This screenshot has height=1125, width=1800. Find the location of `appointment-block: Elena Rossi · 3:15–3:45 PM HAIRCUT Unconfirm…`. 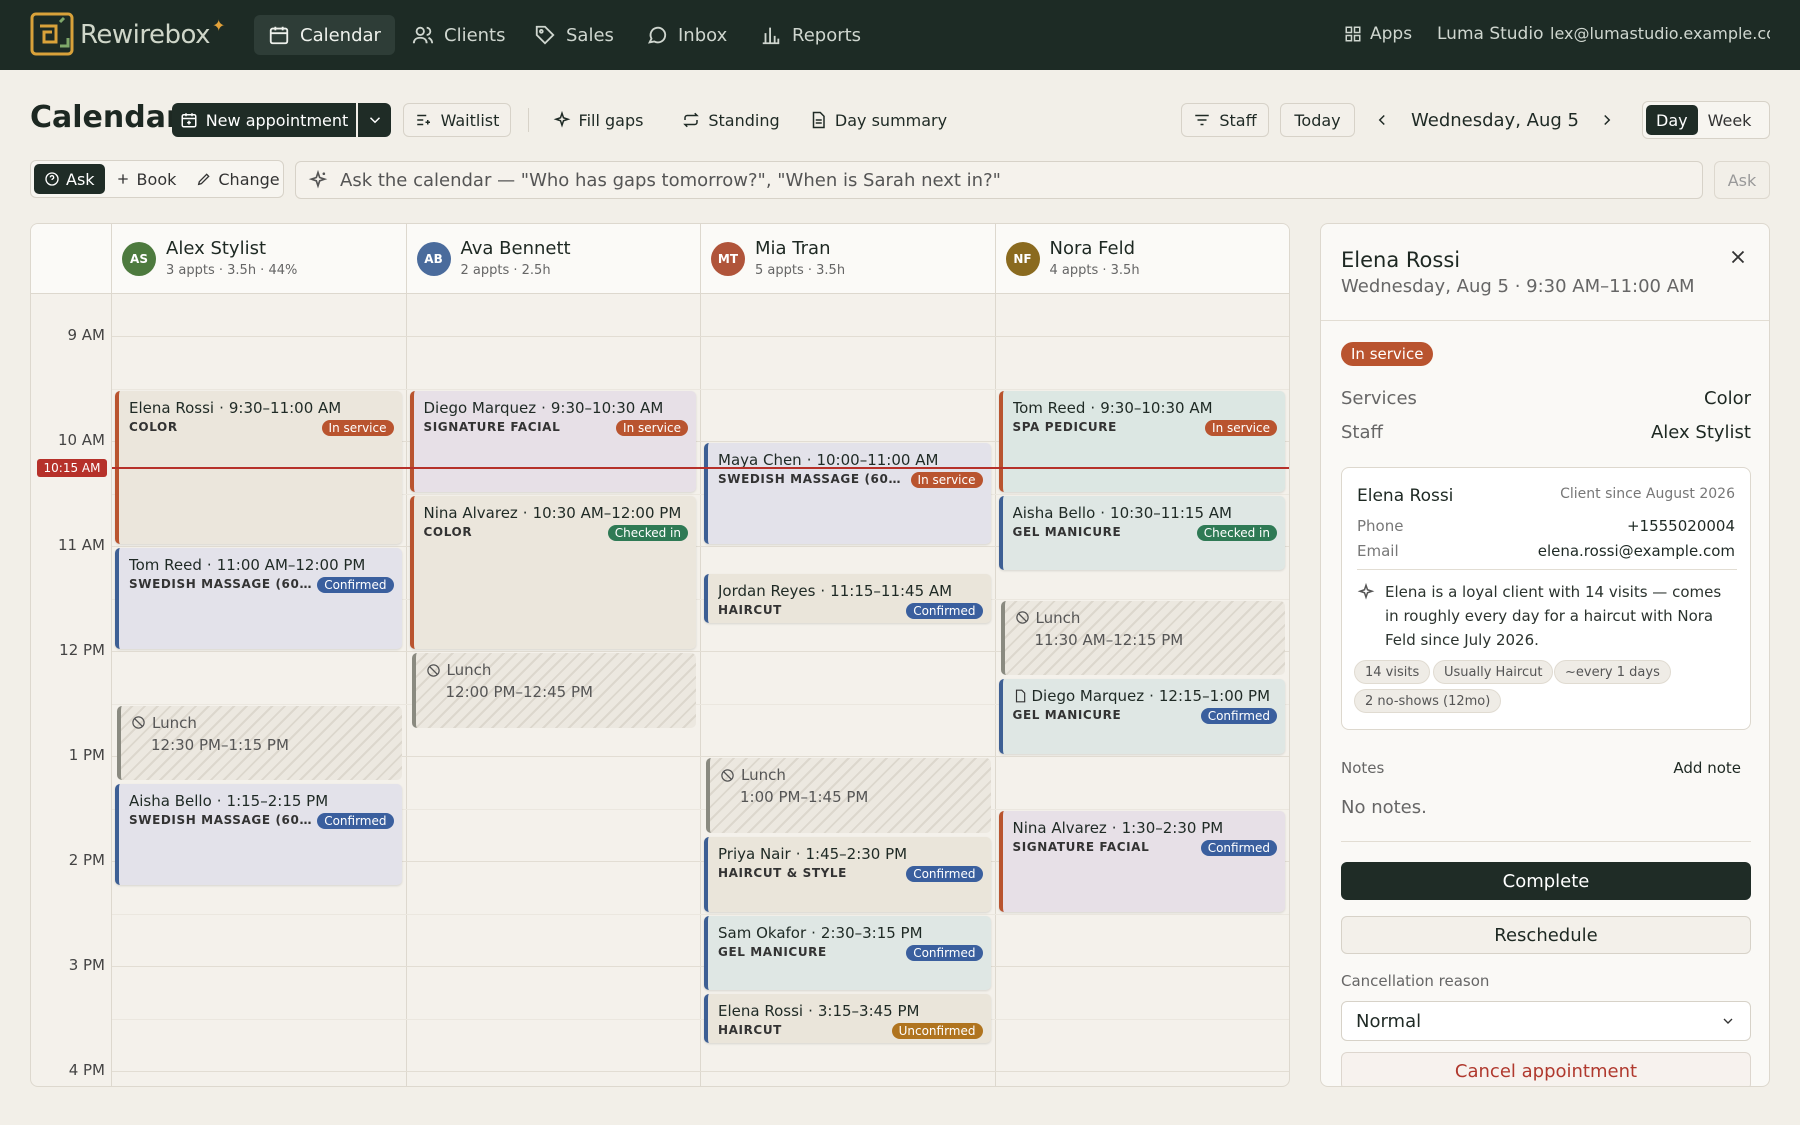

appointment-block: Elena Rossi · 3:15–3:45 PM HAIRCUT Unconfirm… is located at coordinates (847, 1018).